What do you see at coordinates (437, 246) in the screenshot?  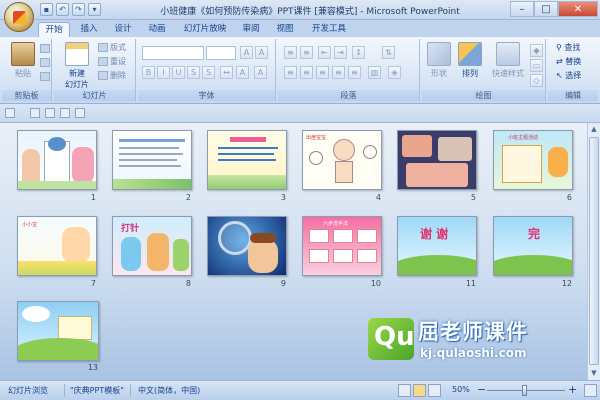 I see `slide-thumbnail-11: 谢 谢` at bounding box center [437, 246].